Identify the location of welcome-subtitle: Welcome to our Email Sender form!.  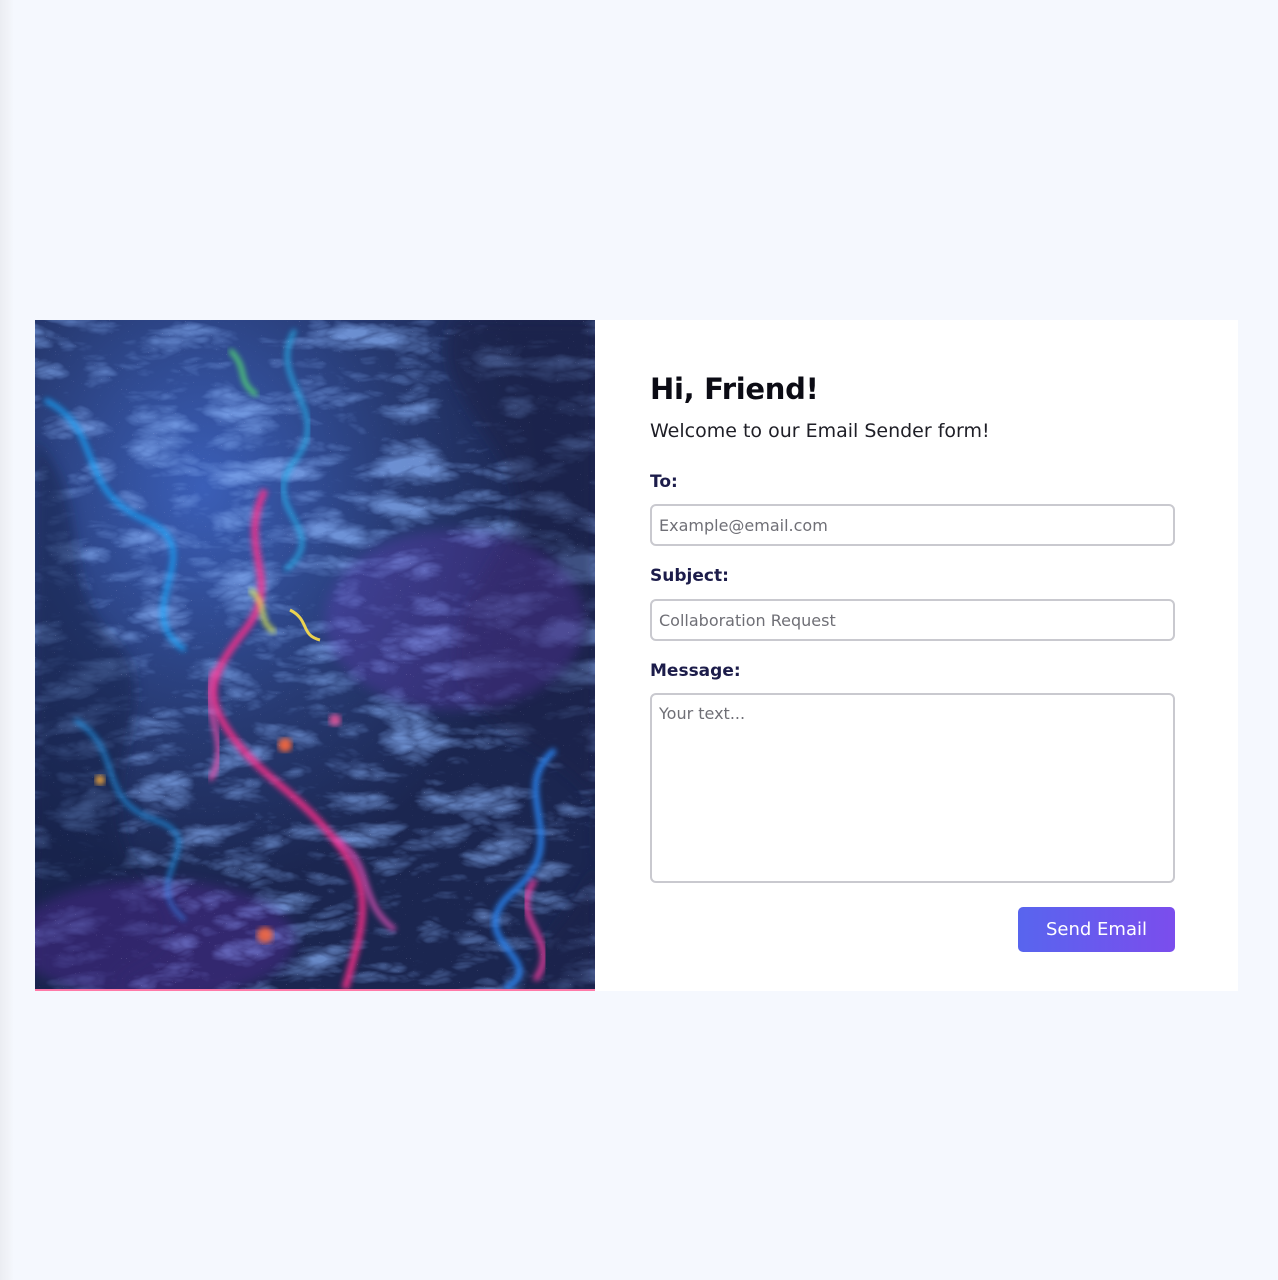
(820, 431).